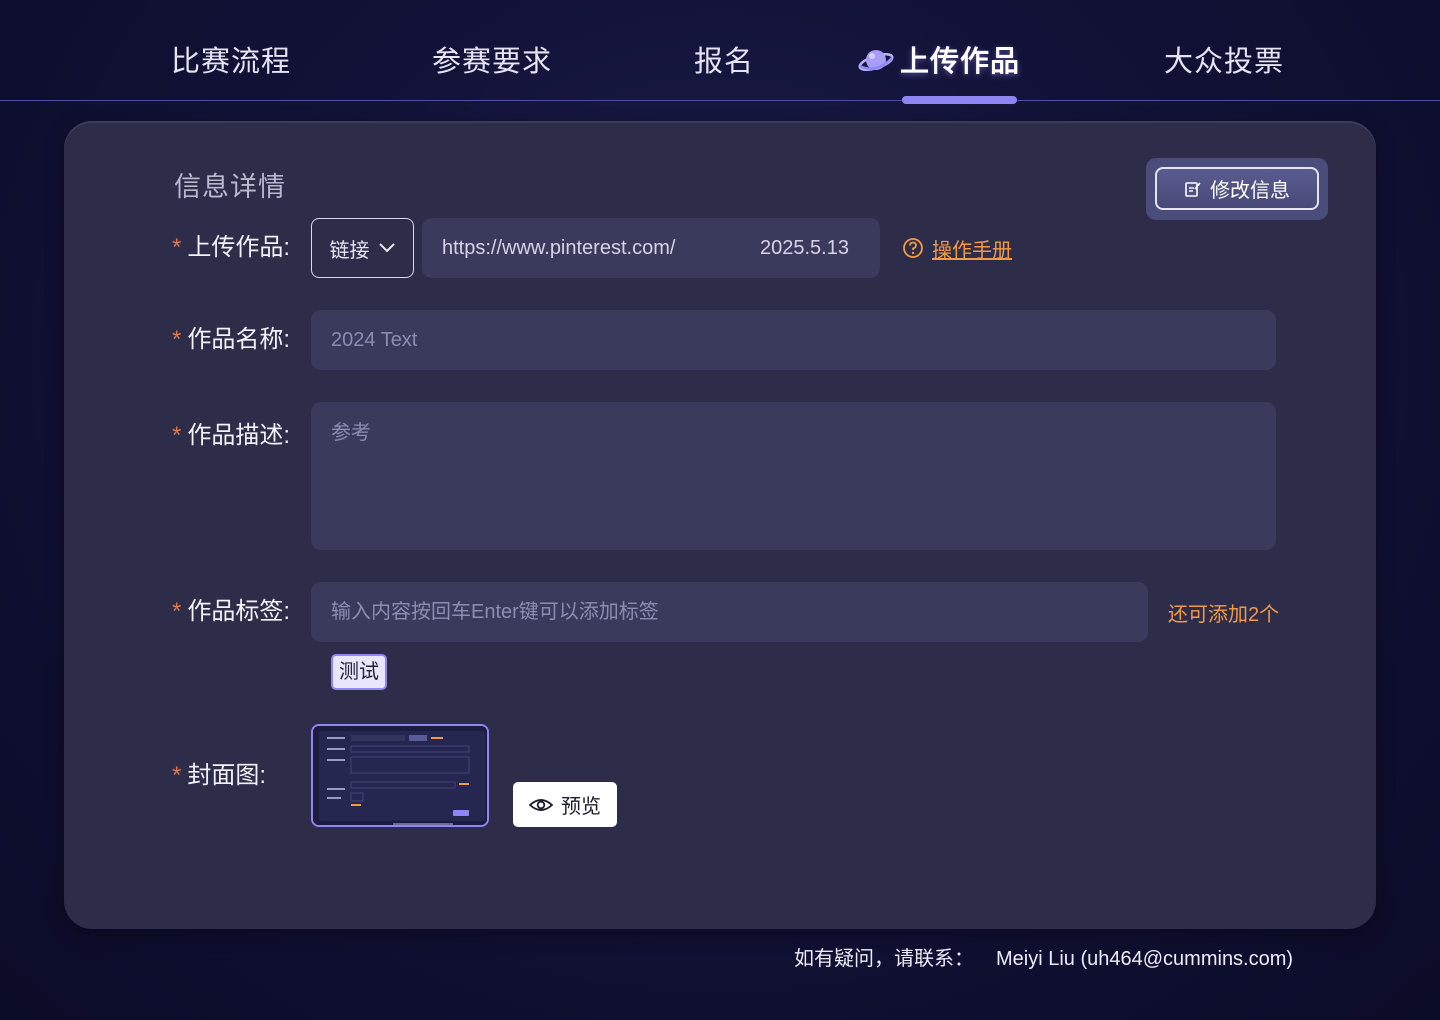  What do you see at coordinates (729, 612) in the screenshot?
I see `tag-input: 输入内容按回车Enter键可以添加标签` at bounding box center [729, 612].